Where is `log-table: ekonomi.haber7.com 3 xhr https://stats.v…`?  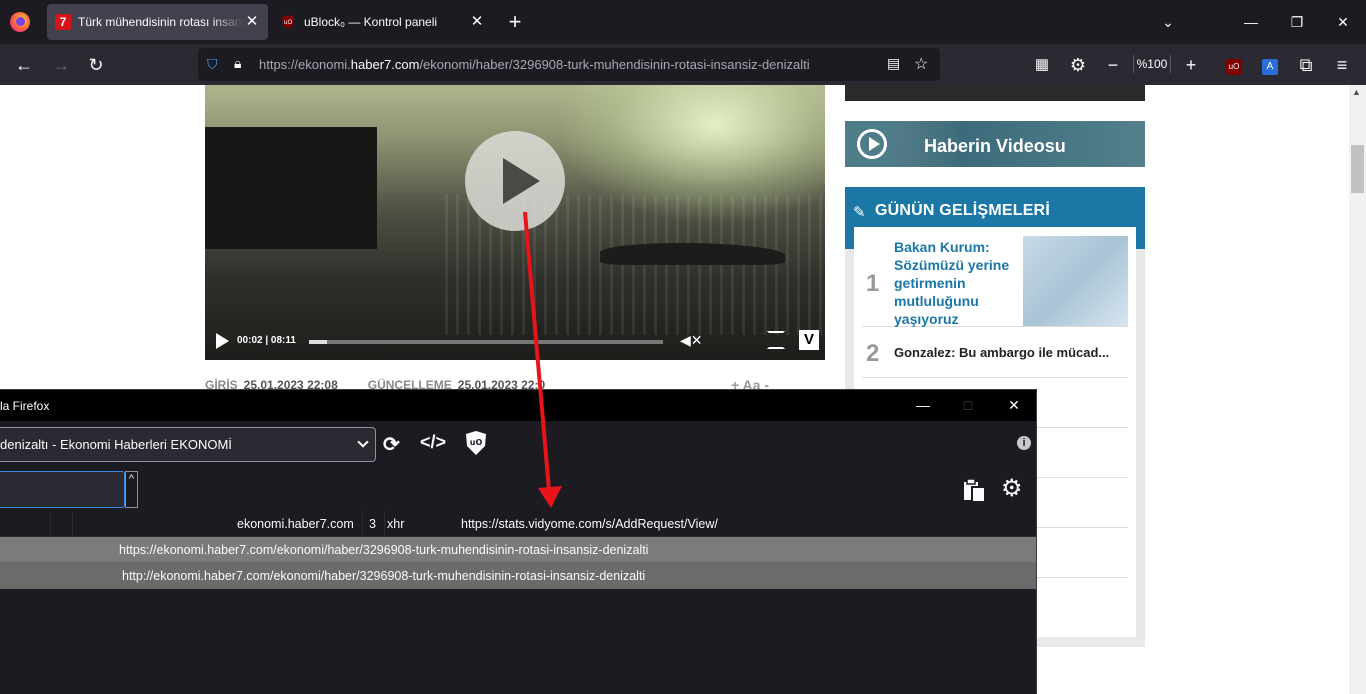 log-table: ekonomi.haber7.com 3 xhr https://stats.v… is located at coordinates (518, 550).